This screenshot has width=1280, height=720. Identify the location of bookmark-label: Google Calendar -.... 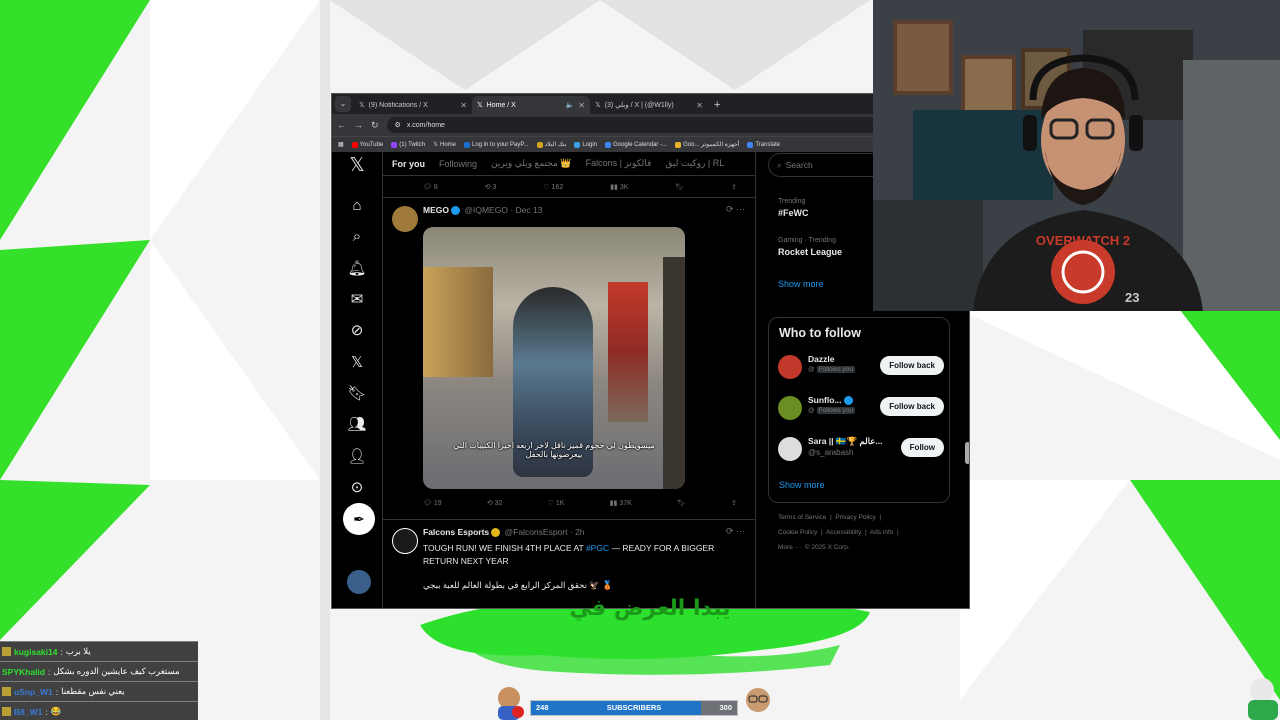
(640, 144).